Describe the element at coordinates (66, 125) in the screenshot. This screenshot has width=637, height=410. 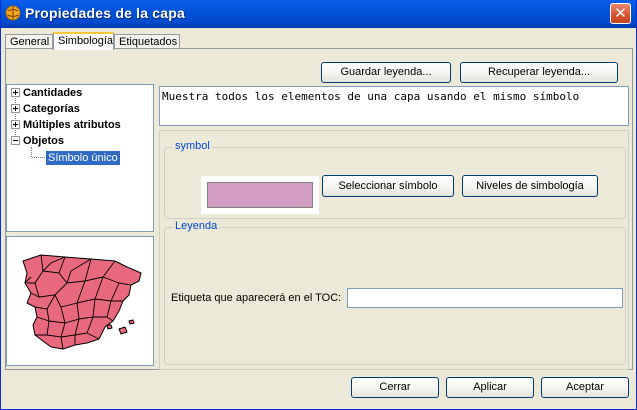
I see `tree-item-multiples-atributos: Múltiples atributos` at that location.